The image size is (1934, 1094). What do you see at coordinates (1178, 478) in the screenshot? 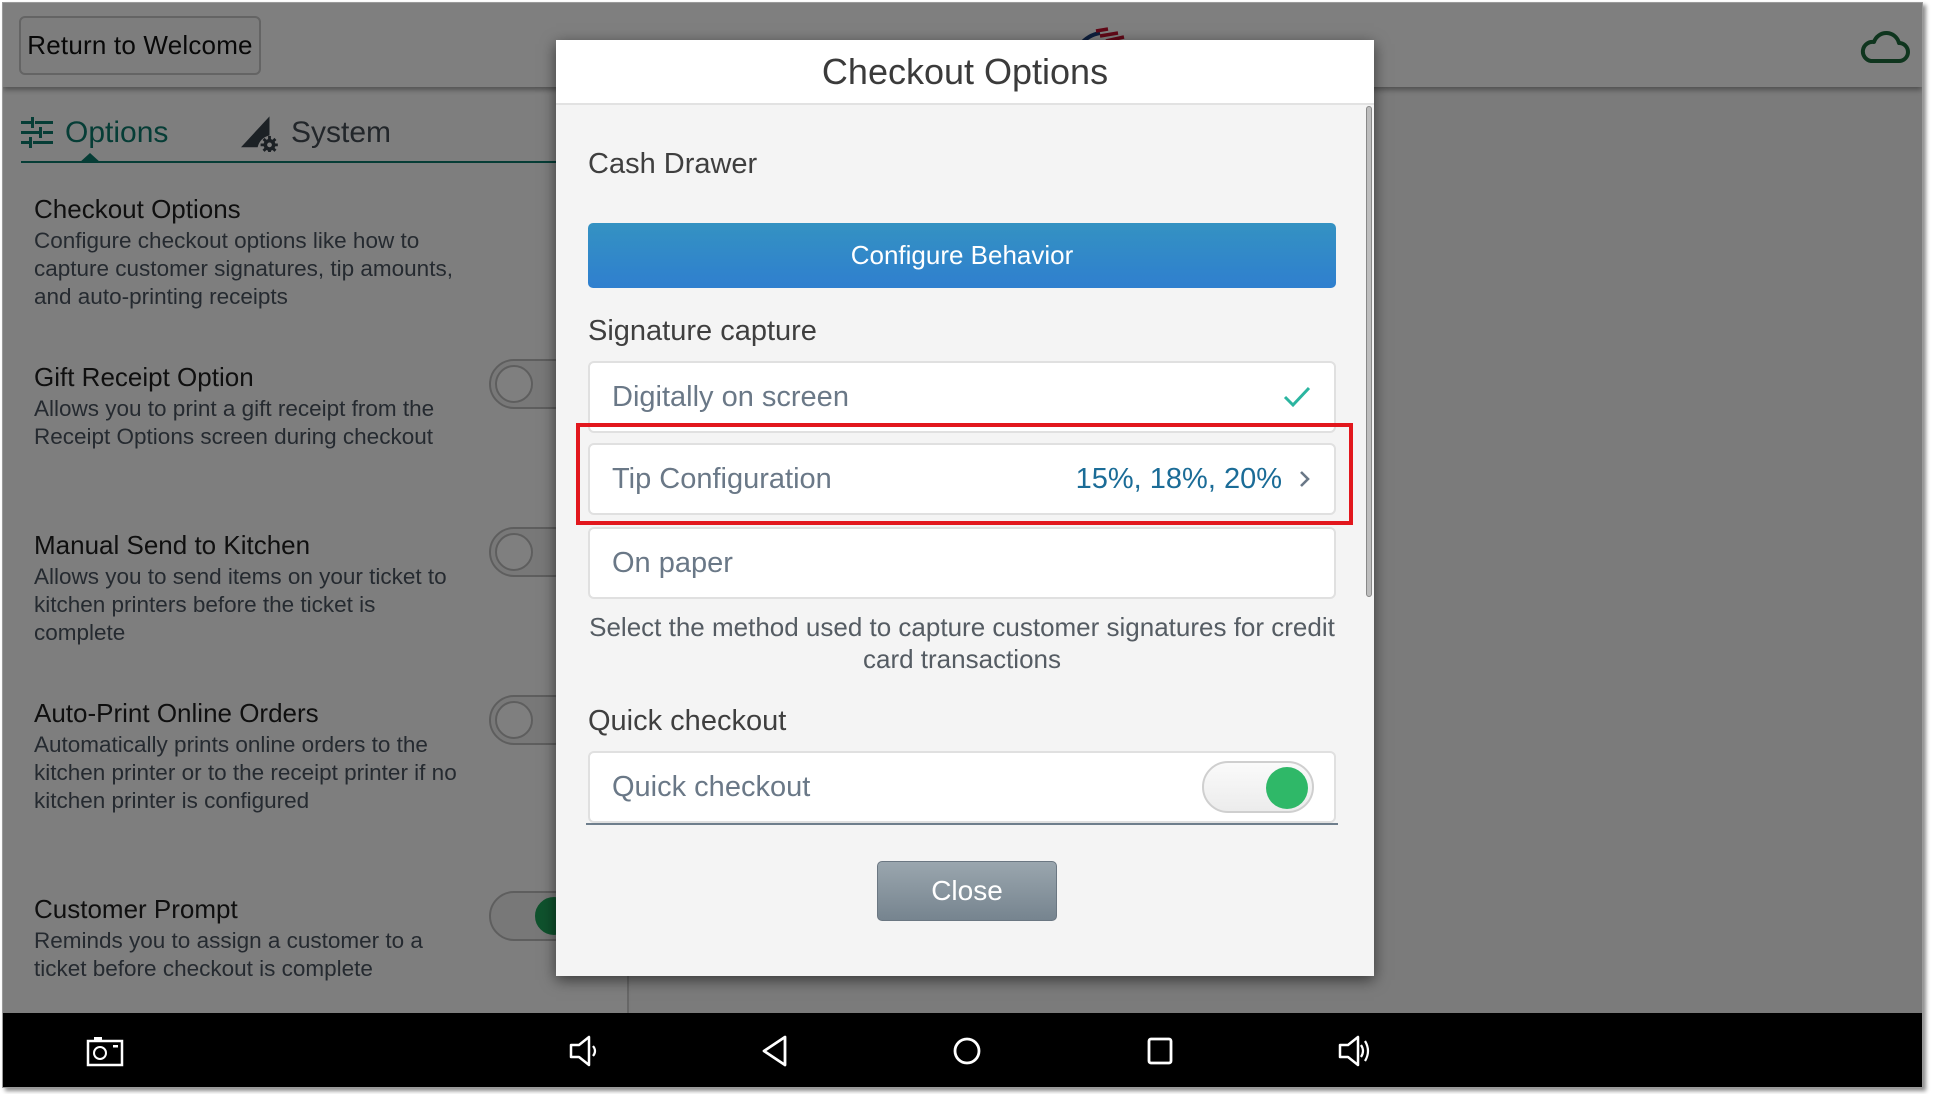
I see `tip-values: 15%, 18%, 20%` at bounding box center [1178, 478].